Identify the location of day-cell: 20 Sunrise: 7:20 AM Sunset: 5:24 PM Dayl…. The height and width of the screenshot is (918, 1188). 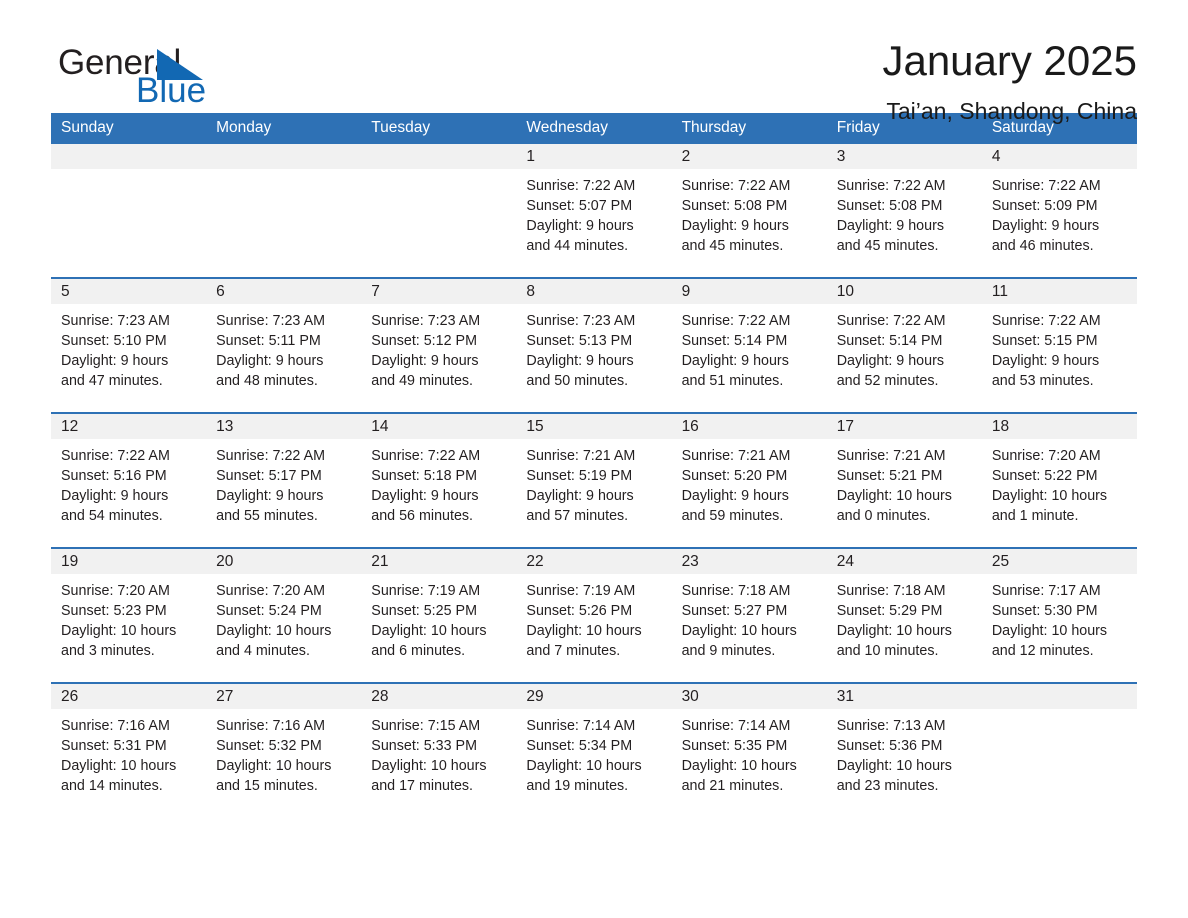
(284, 615).